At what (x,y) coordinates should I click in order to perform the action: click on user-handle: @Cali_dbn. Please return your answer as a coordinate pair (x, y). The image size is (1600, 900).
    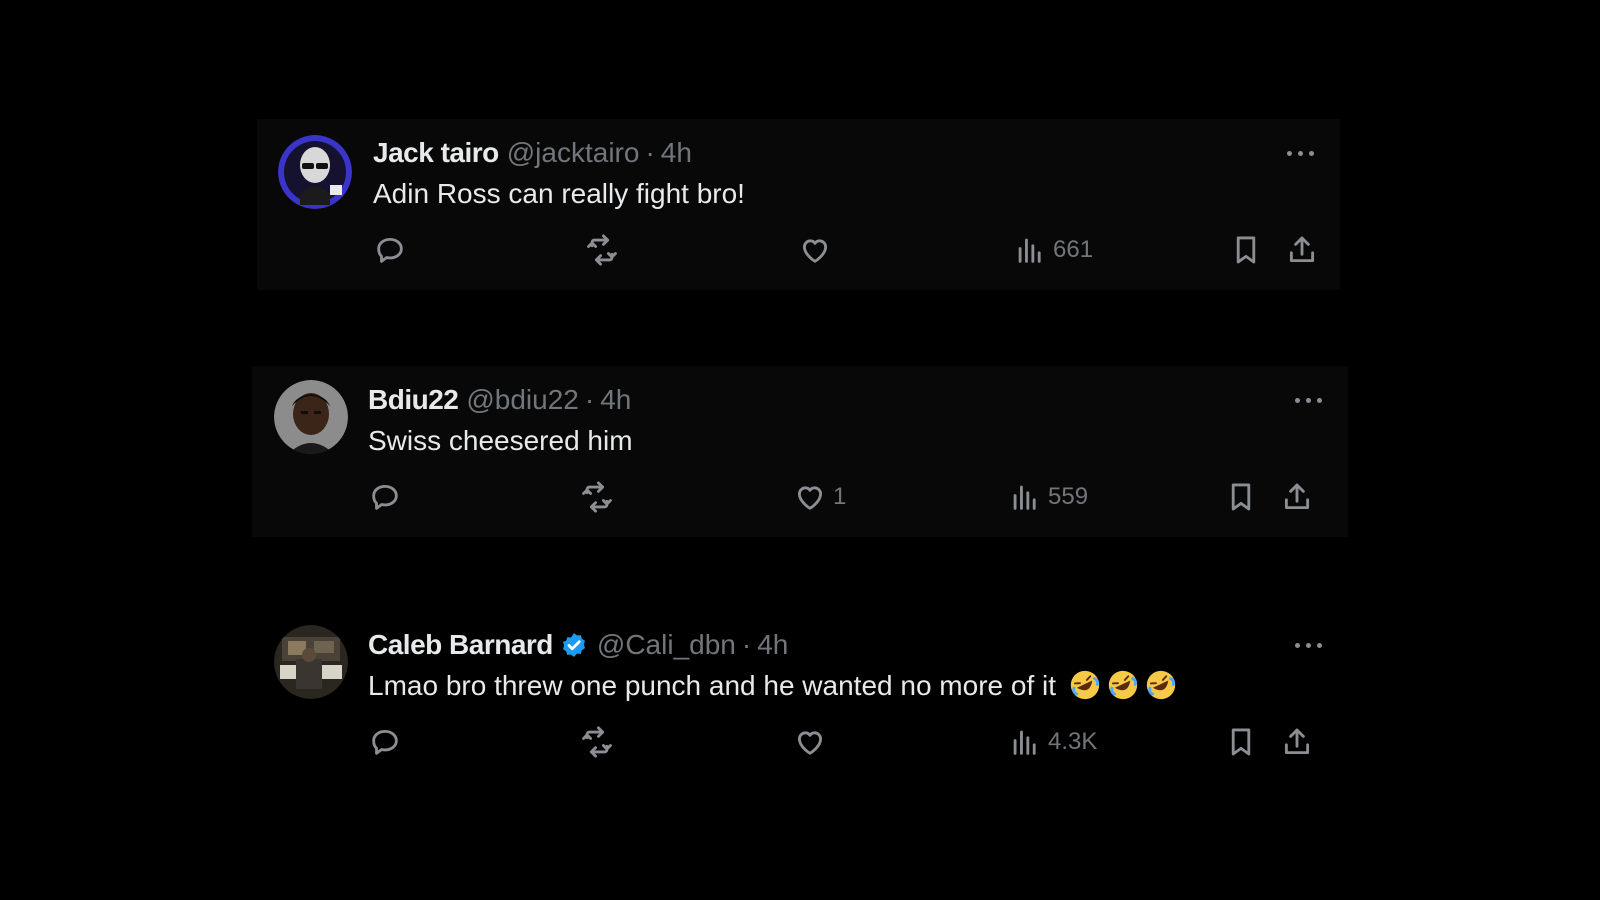
    Looking at the image, I should click on (666, 645).